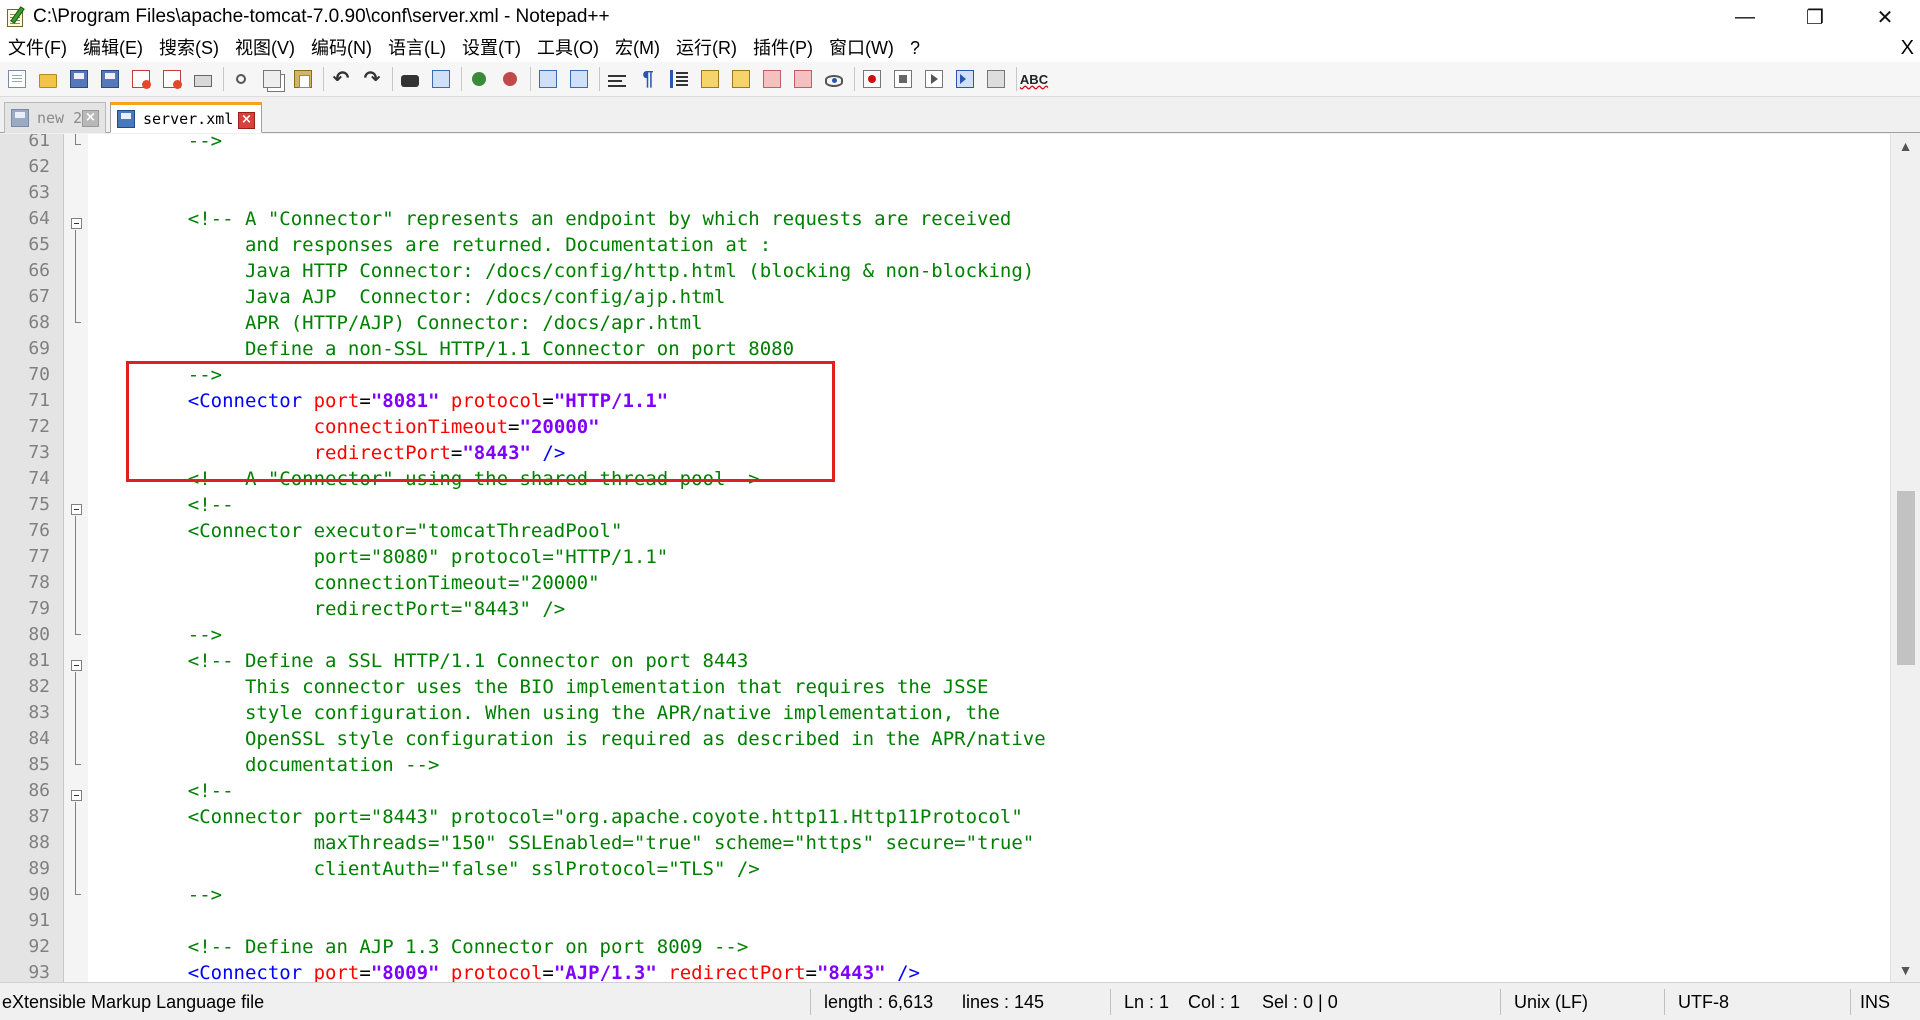  I want to click on paste-button, so click(303, 79).